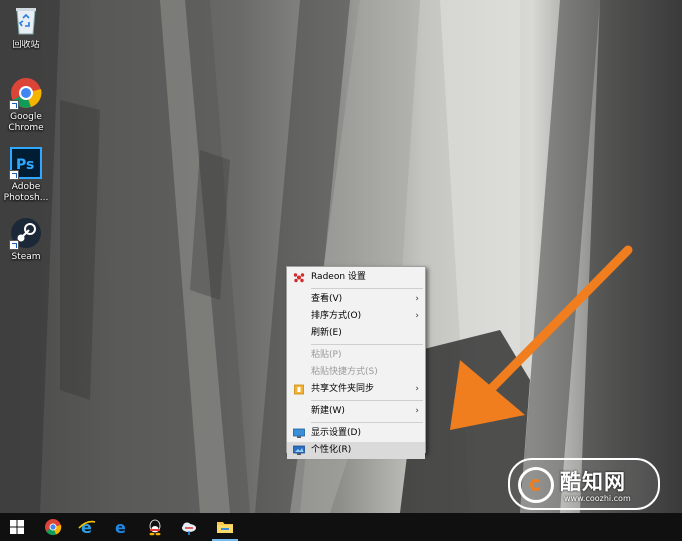 The image size is (682, 541). I want to click on watermark-badge: 酷知网 www.coozhi.com, so click(584, 484).